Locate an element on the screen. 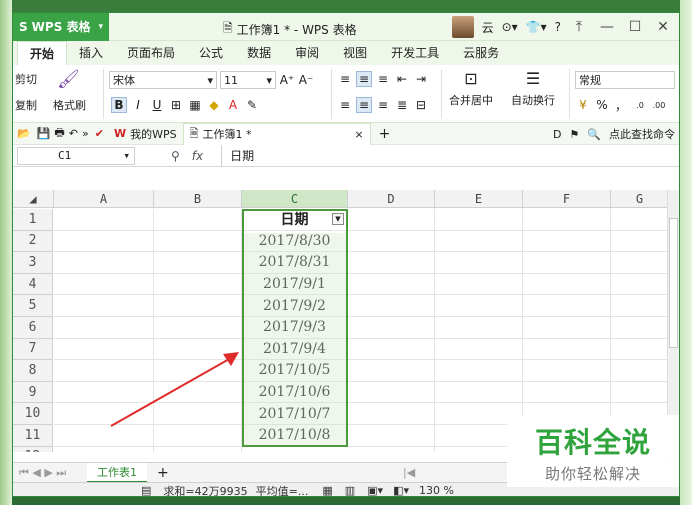 The image size is (692, 505). distribute-icon: ⊟ is located at coordinates (421, 105).